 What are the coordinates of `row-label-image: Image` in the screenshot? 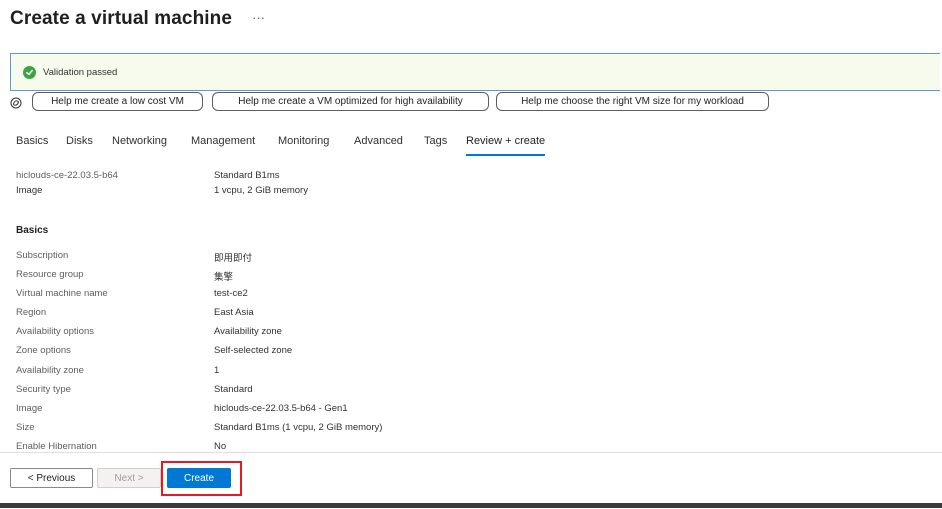 It's located at (29, 408).